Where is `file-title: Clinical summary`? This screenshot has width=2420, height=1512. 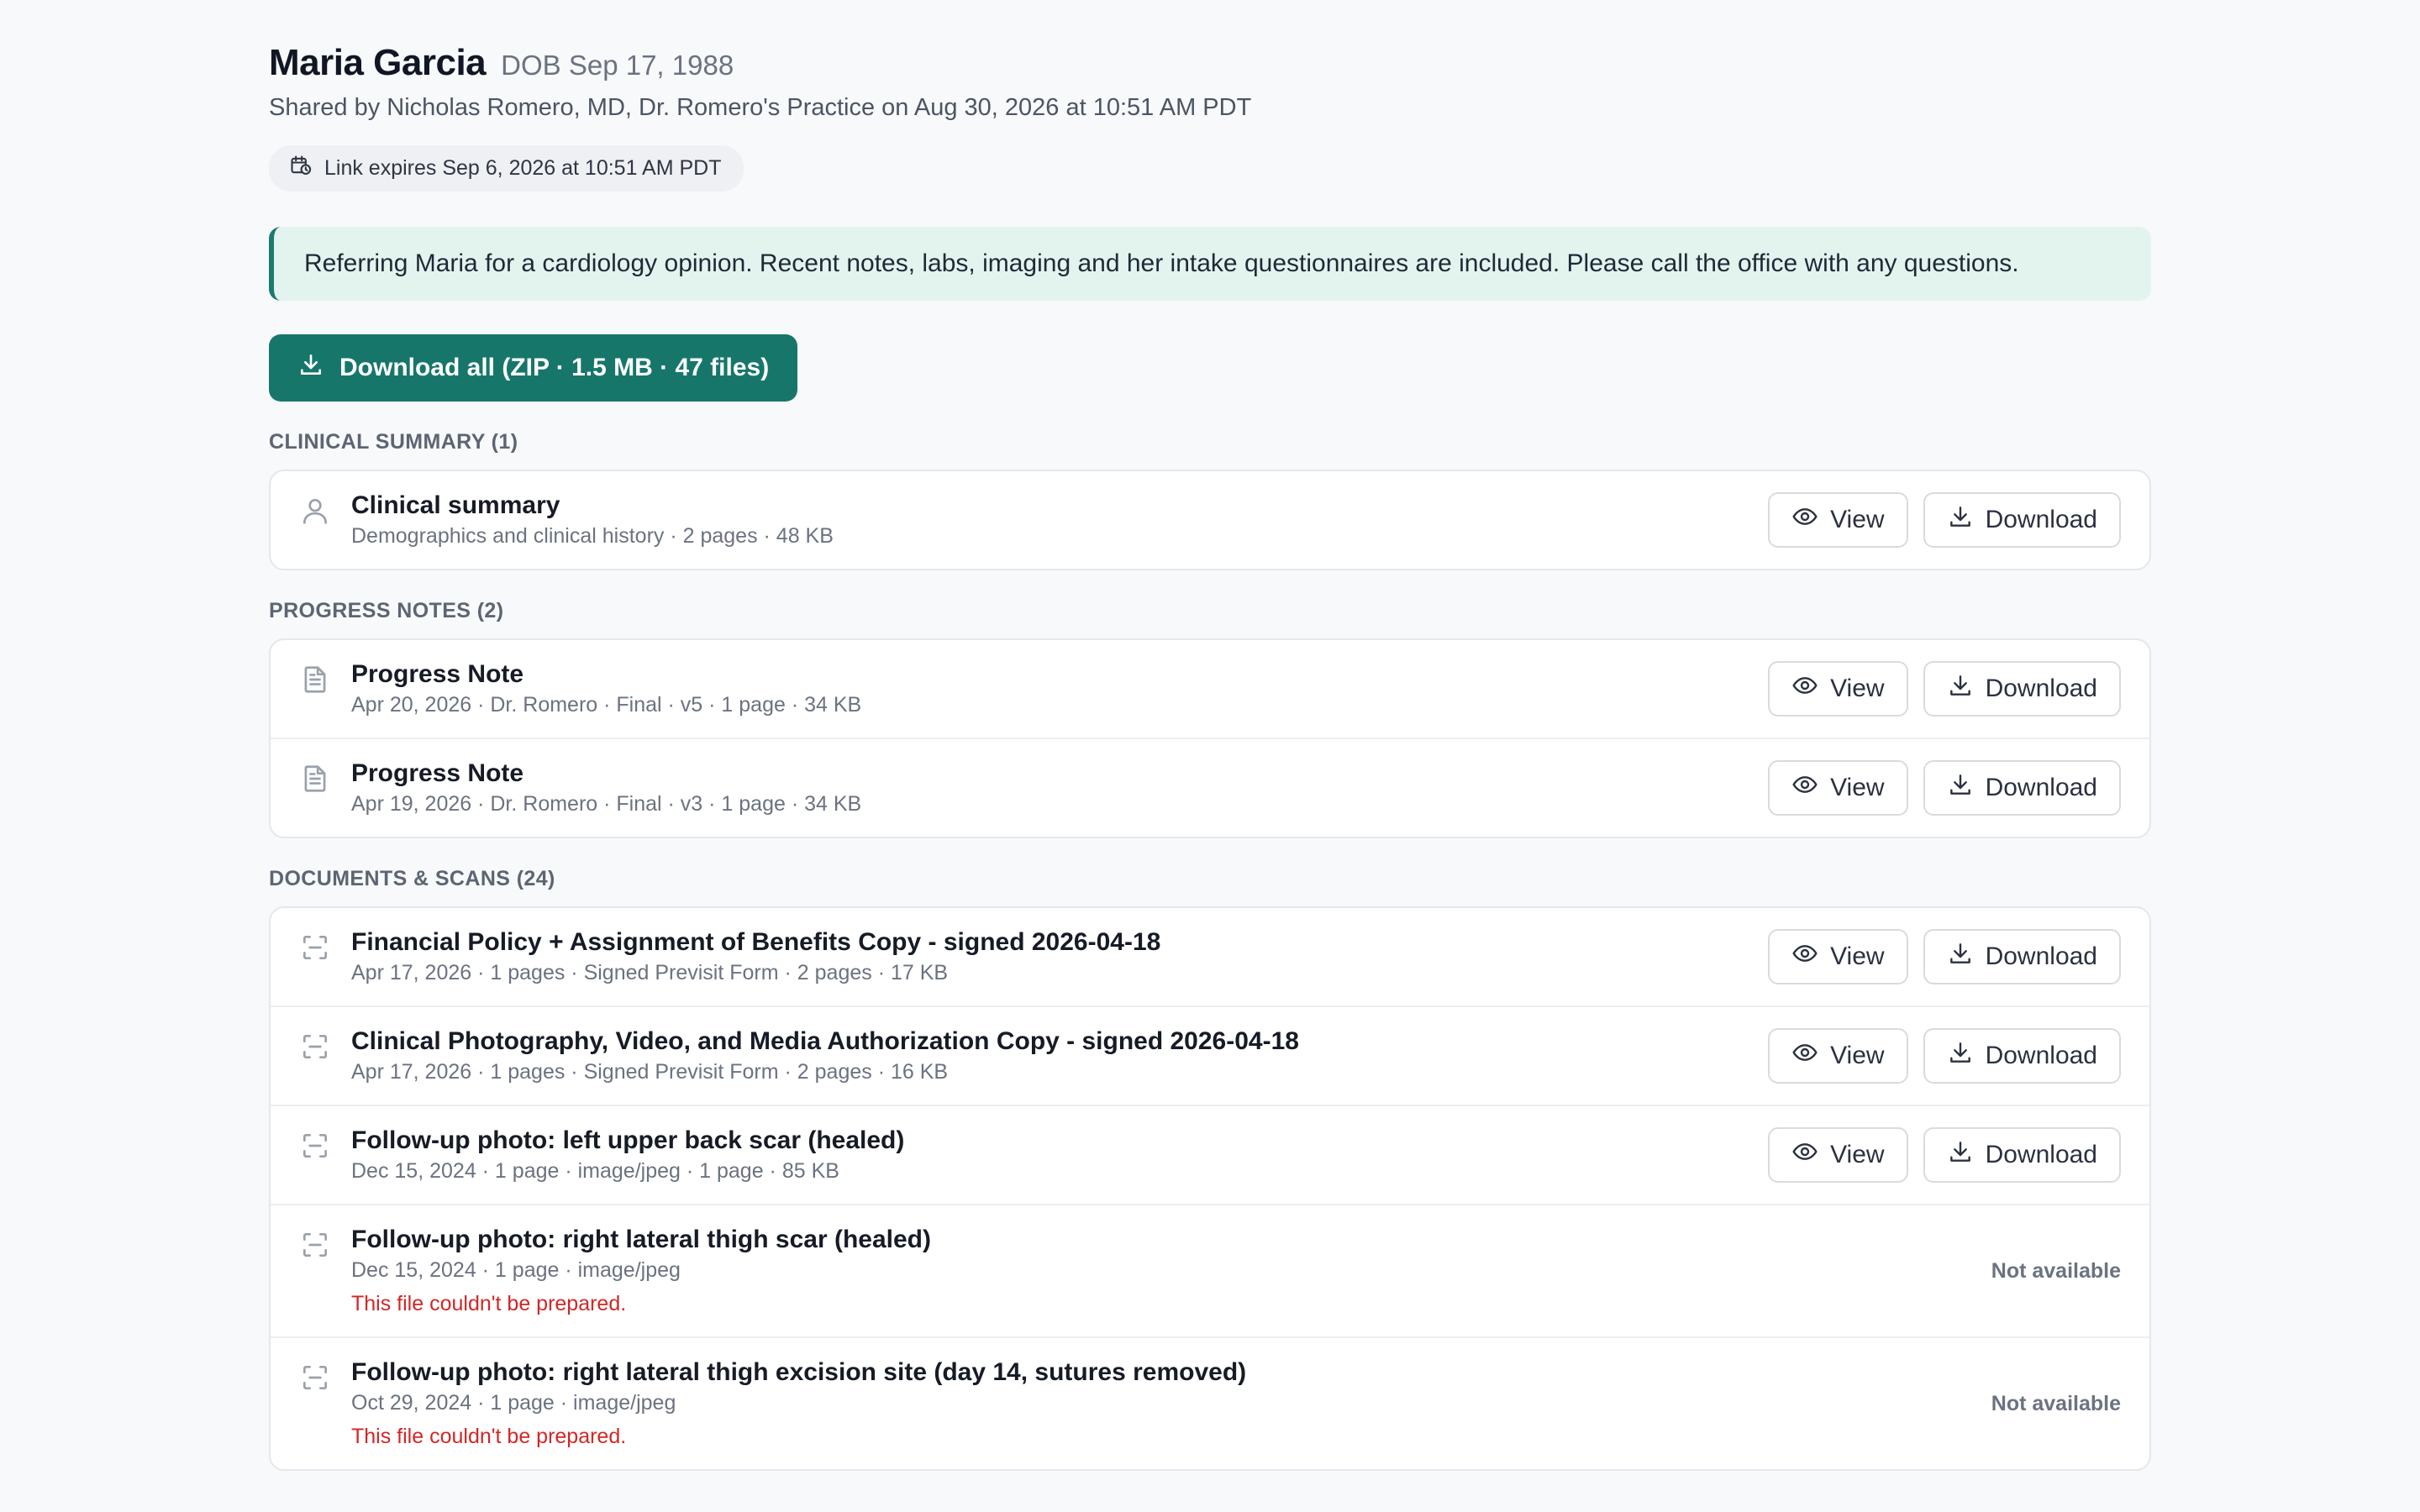 file-title: Clinical summary is located at coordinates (455, 505).